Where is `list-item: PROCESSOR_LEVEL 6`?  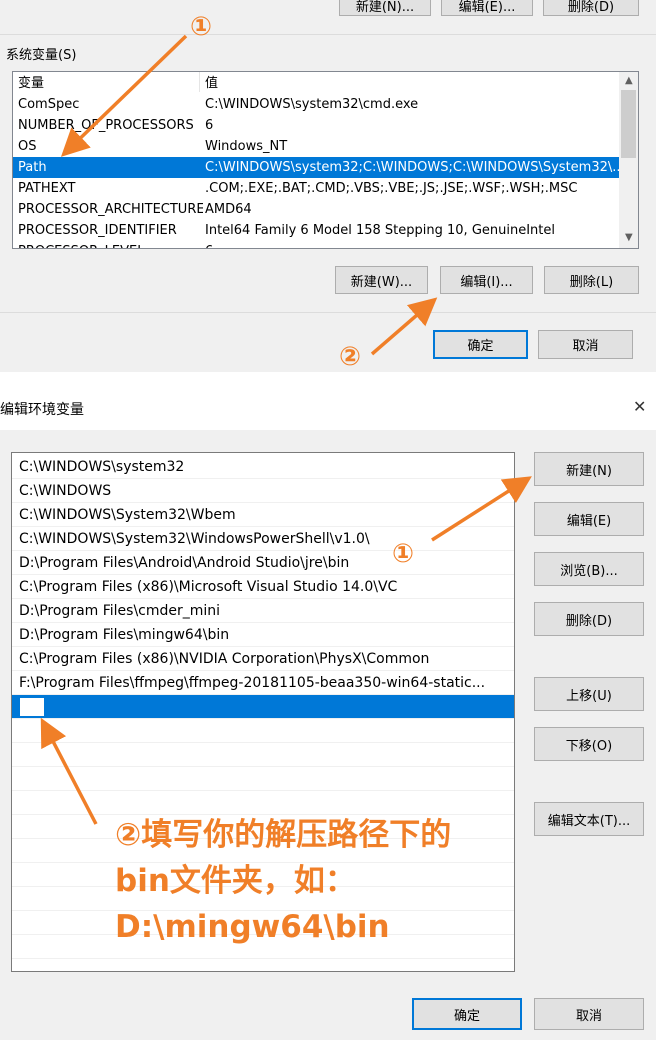 list-item: PROCESSOR_LEVEL 6 is located at coordinates (316, 244).